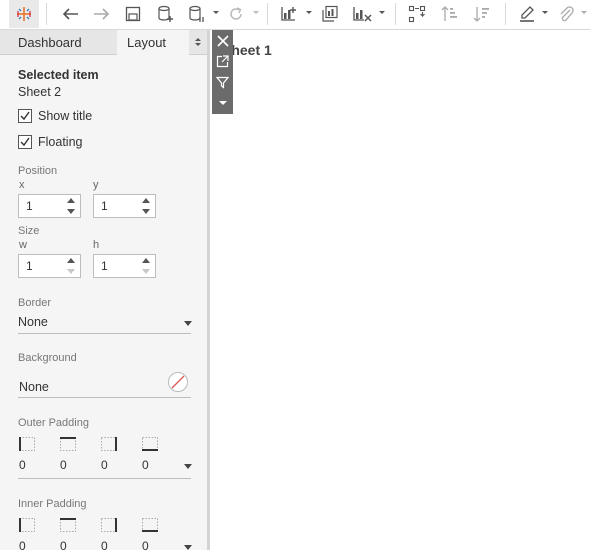  What do you see at coordinates (34, 387) in the screenshot?
I see `background-value: None` at bounding box center [34, 387].